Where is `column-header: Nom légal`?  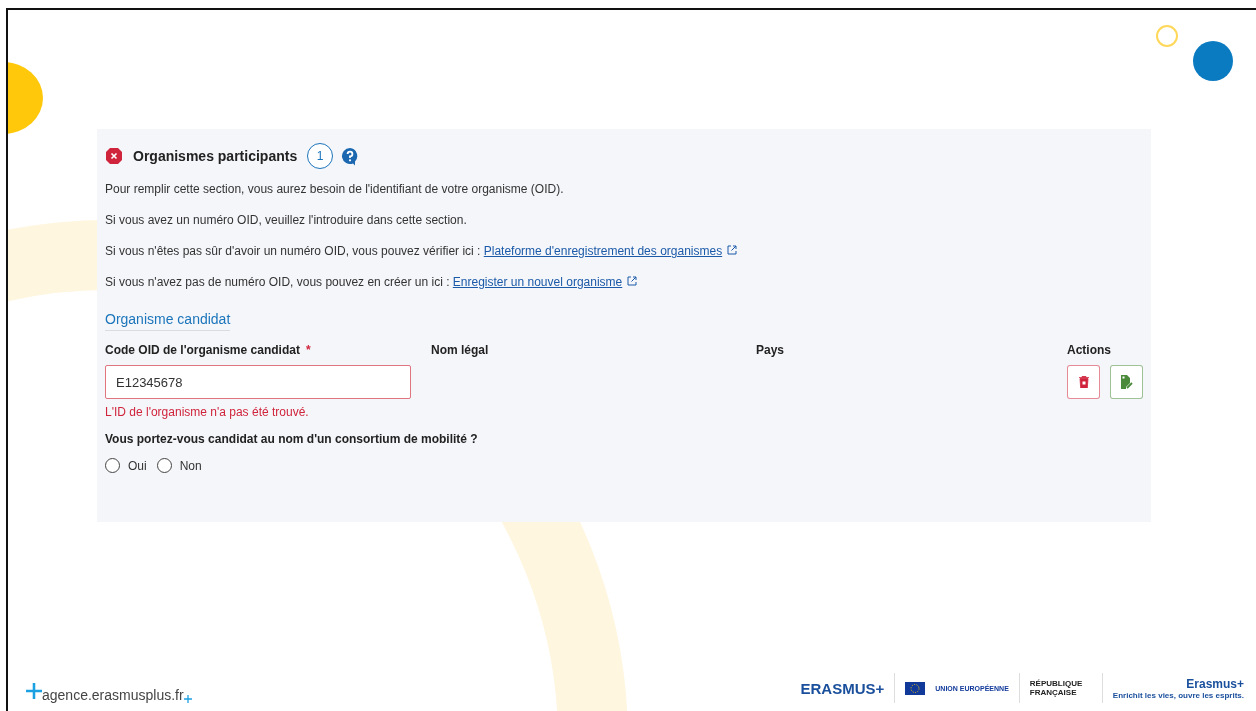
column-header: Nom légal is located at coordinates (460, 350).